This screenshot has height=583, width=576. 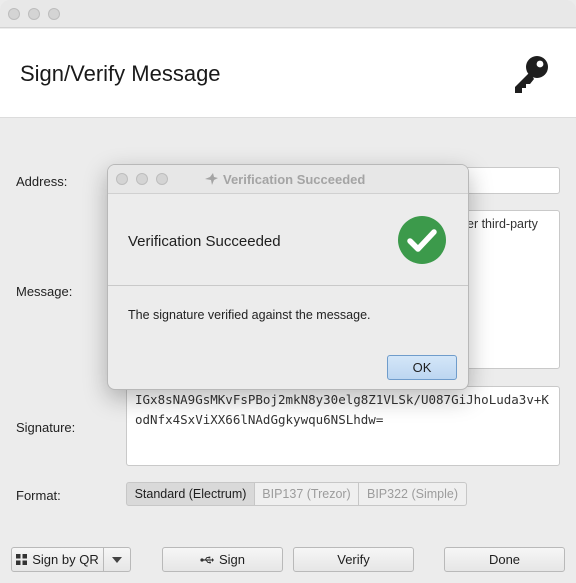 I want to click on dialog-title-text: Verification Succeeded, so click(x=294, y=179).